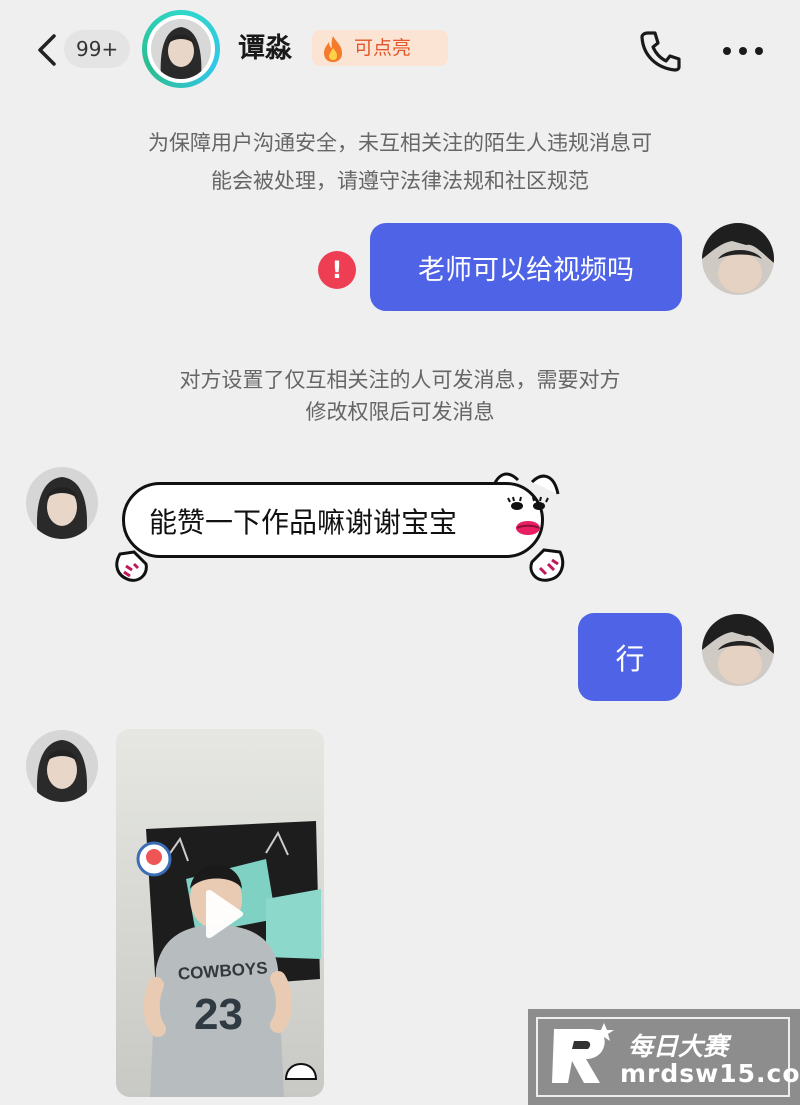 This screenshot has height=1105, width=800. Describe the element at coordinates (218, 1014) in the screenshot. I see `shirt-number: 23` at that location.